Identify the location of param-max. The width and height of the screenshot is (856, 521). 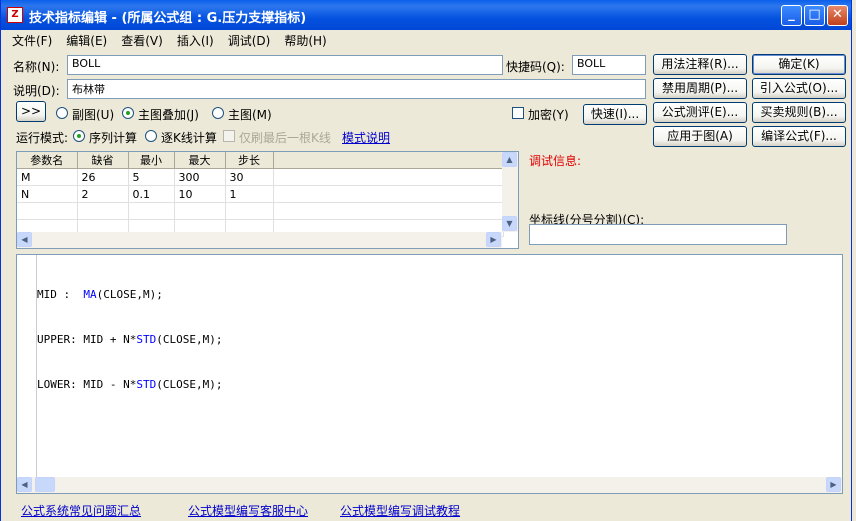
(200, 211).